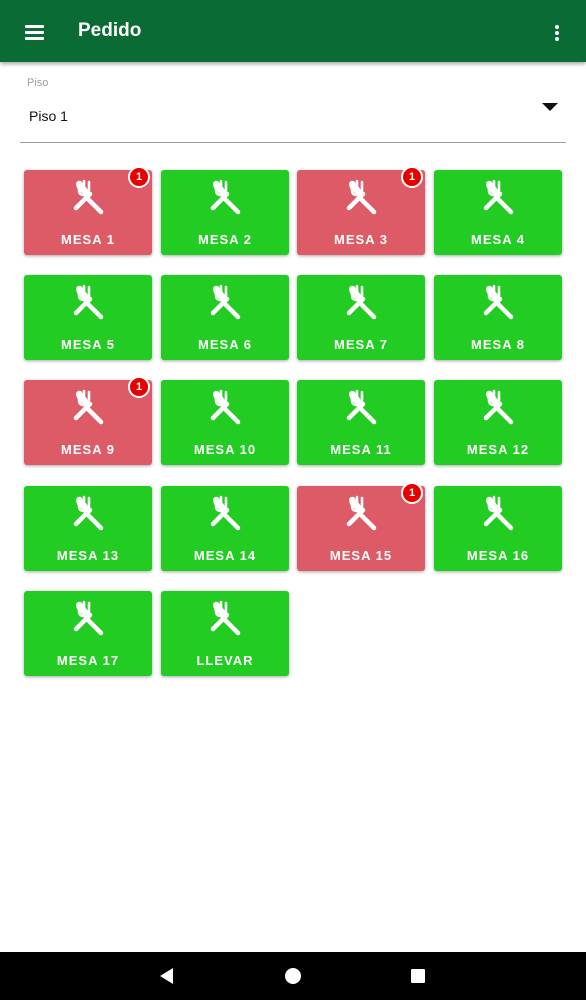  Describe the element at coordinates (225, 449) in the screenshot. I see `table-tile-label: MESA 10` at that location.